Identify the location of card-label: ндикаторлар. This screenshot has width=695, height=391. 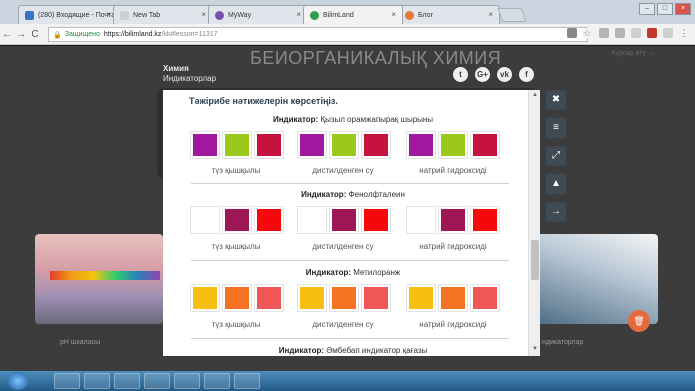
(563, 342).